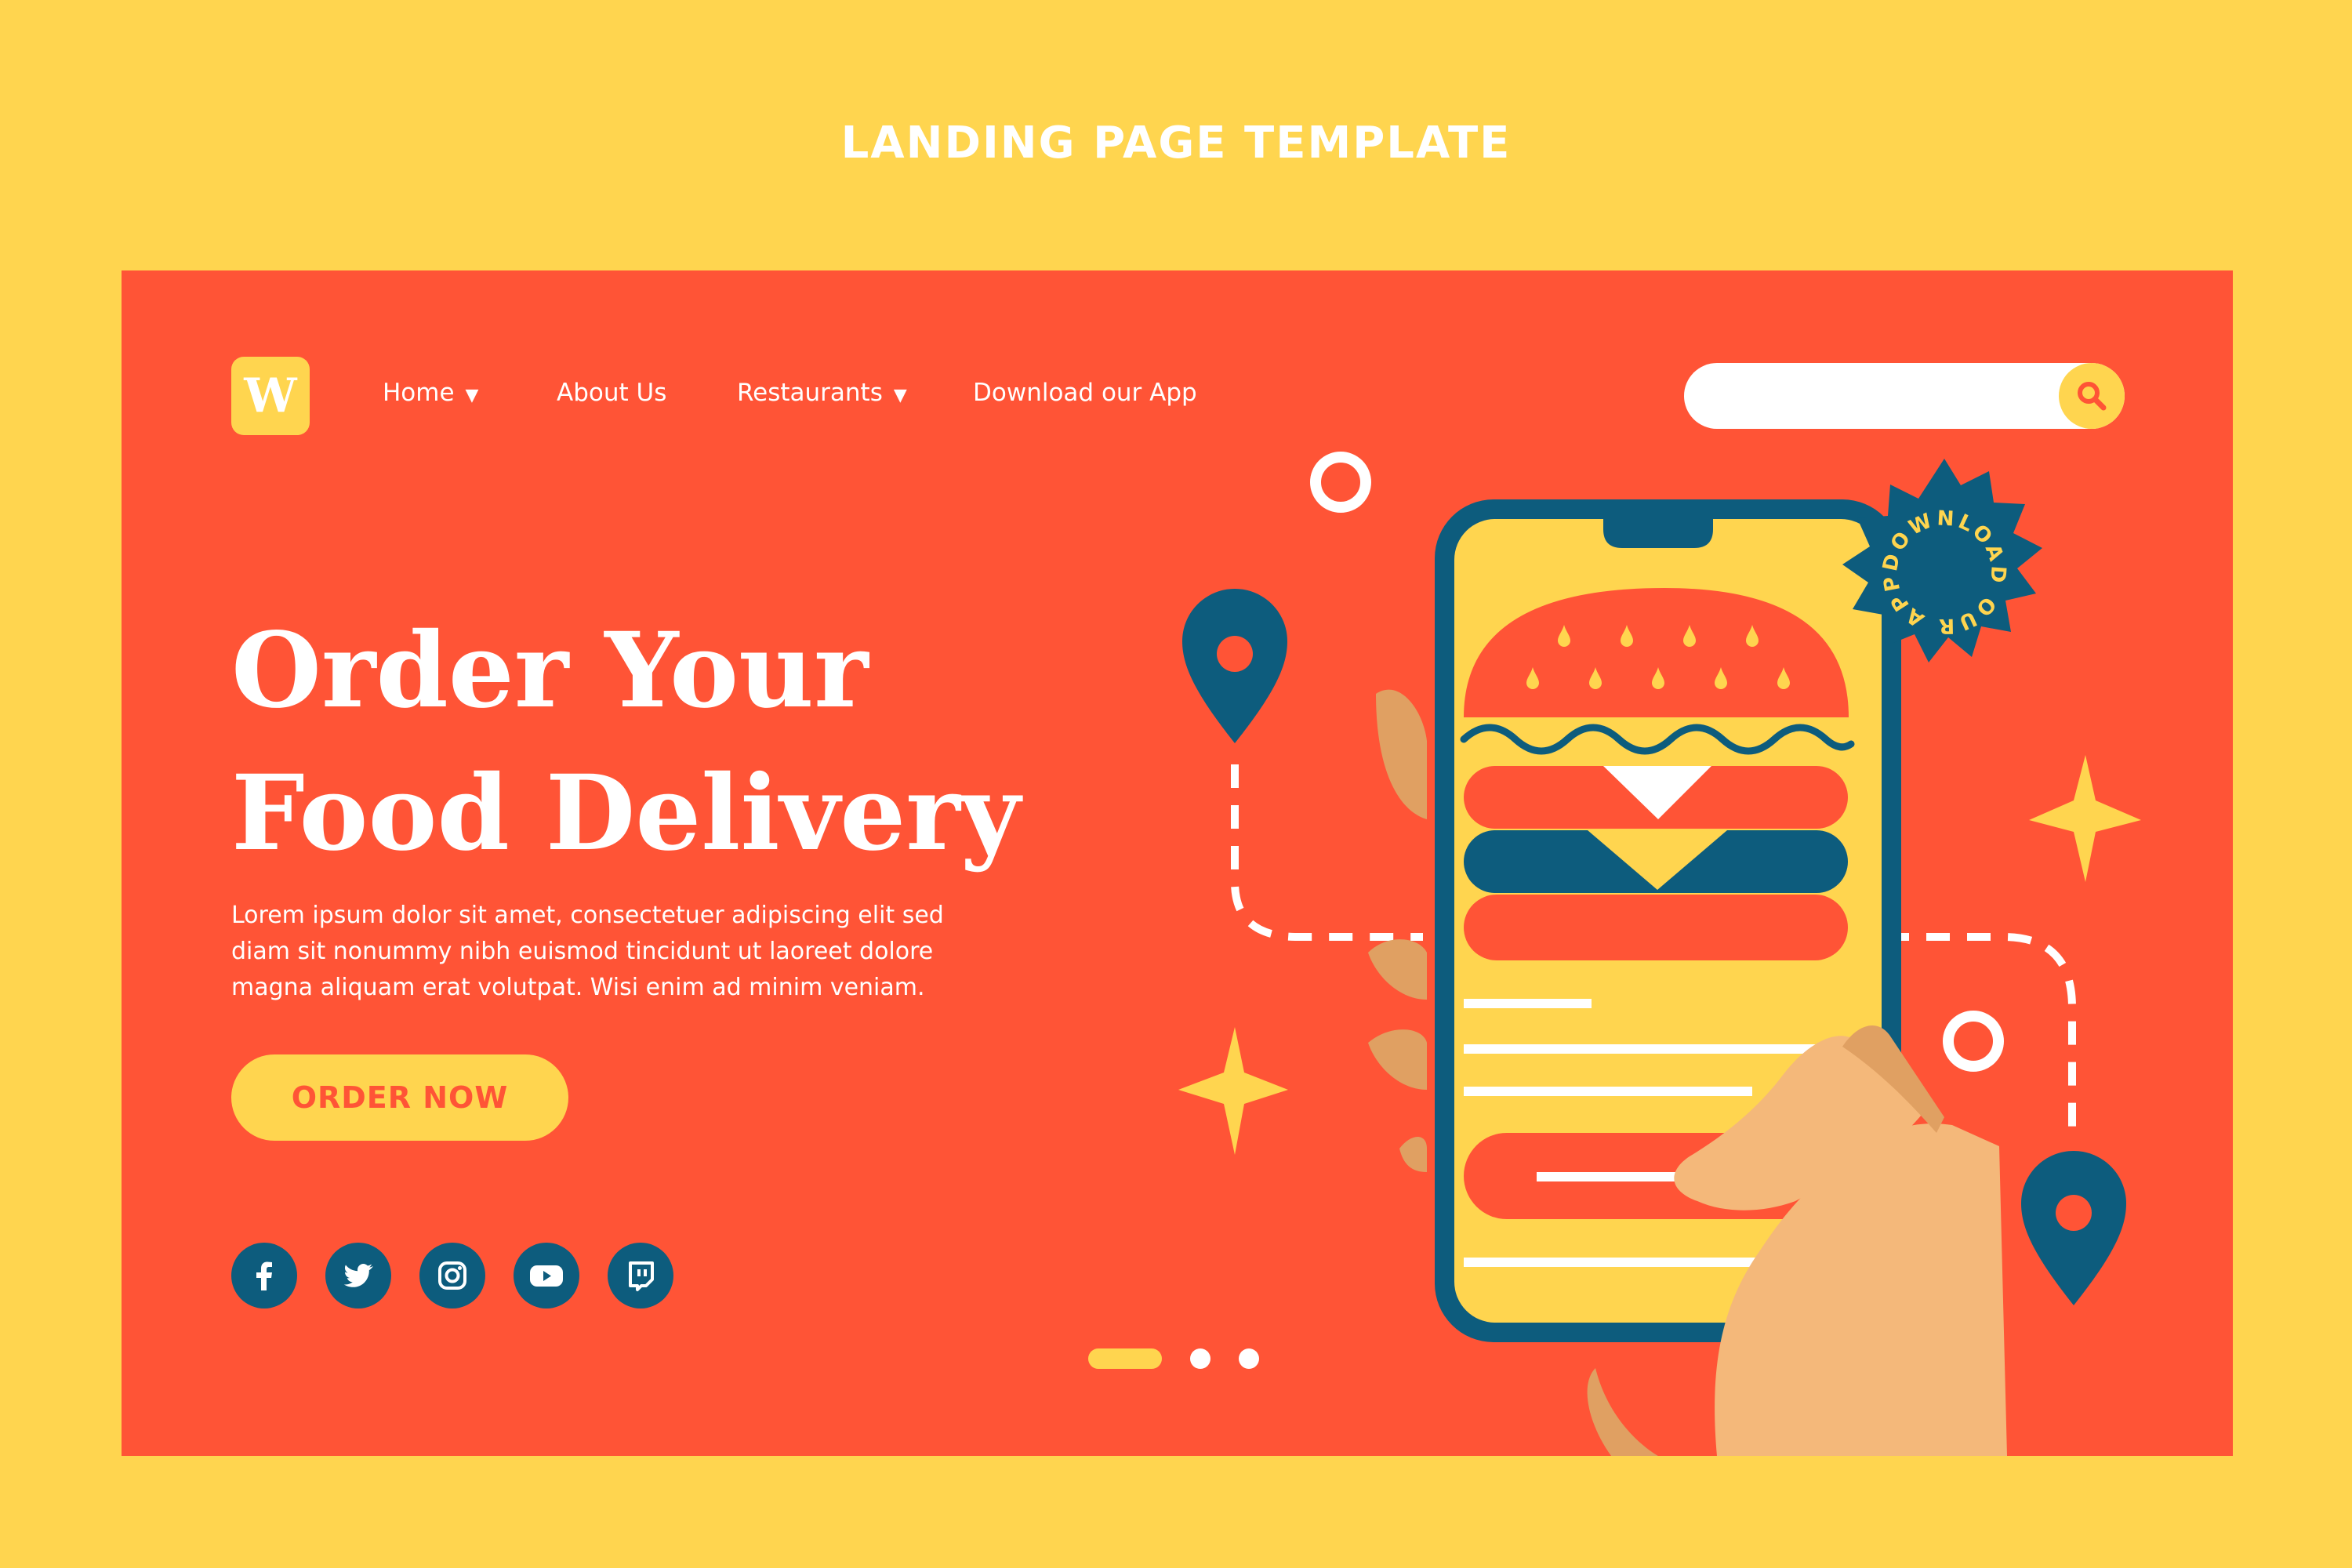 This screenshot has height=1568, width=2352. What do you see at coordinates (1657, 774) in the screenshot?
I see `burger-illustration` at bounding box center [1657, 774].